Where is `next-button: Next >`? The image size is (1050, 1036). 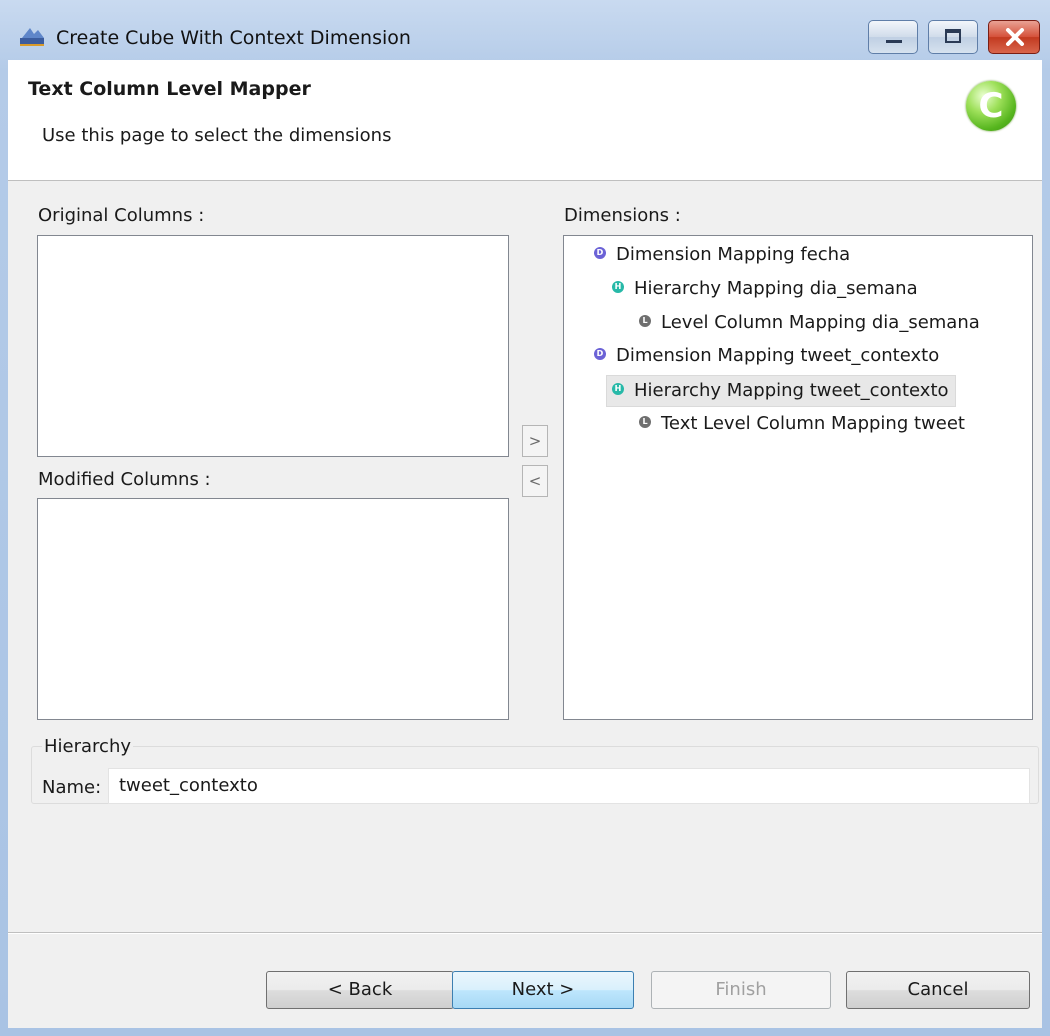 next-button: Next > is located at coordinates (543, 990).